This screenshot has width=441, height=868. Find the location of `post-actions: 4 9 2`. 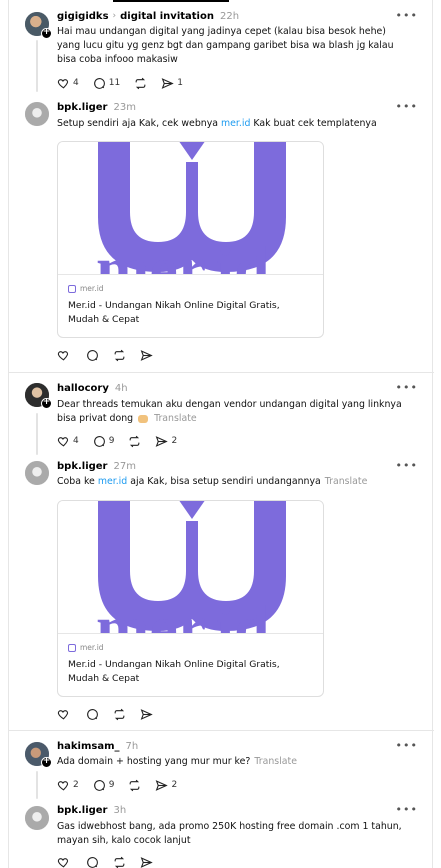

post-actions: 4 9 2 is located at coordinates (124, 441).